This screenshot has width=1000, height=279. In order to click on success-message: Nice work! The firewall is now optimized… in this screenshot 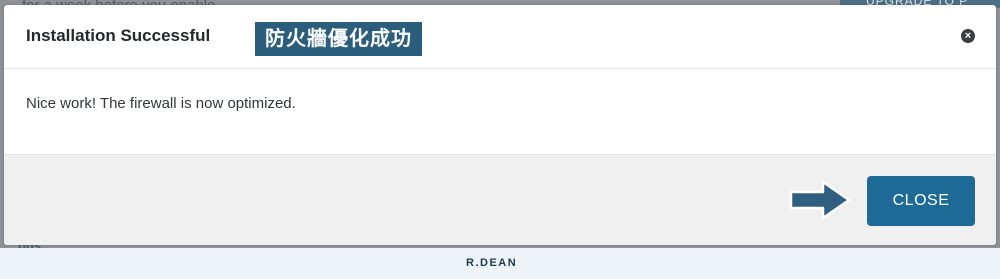, I will do `click(161, 103)`.